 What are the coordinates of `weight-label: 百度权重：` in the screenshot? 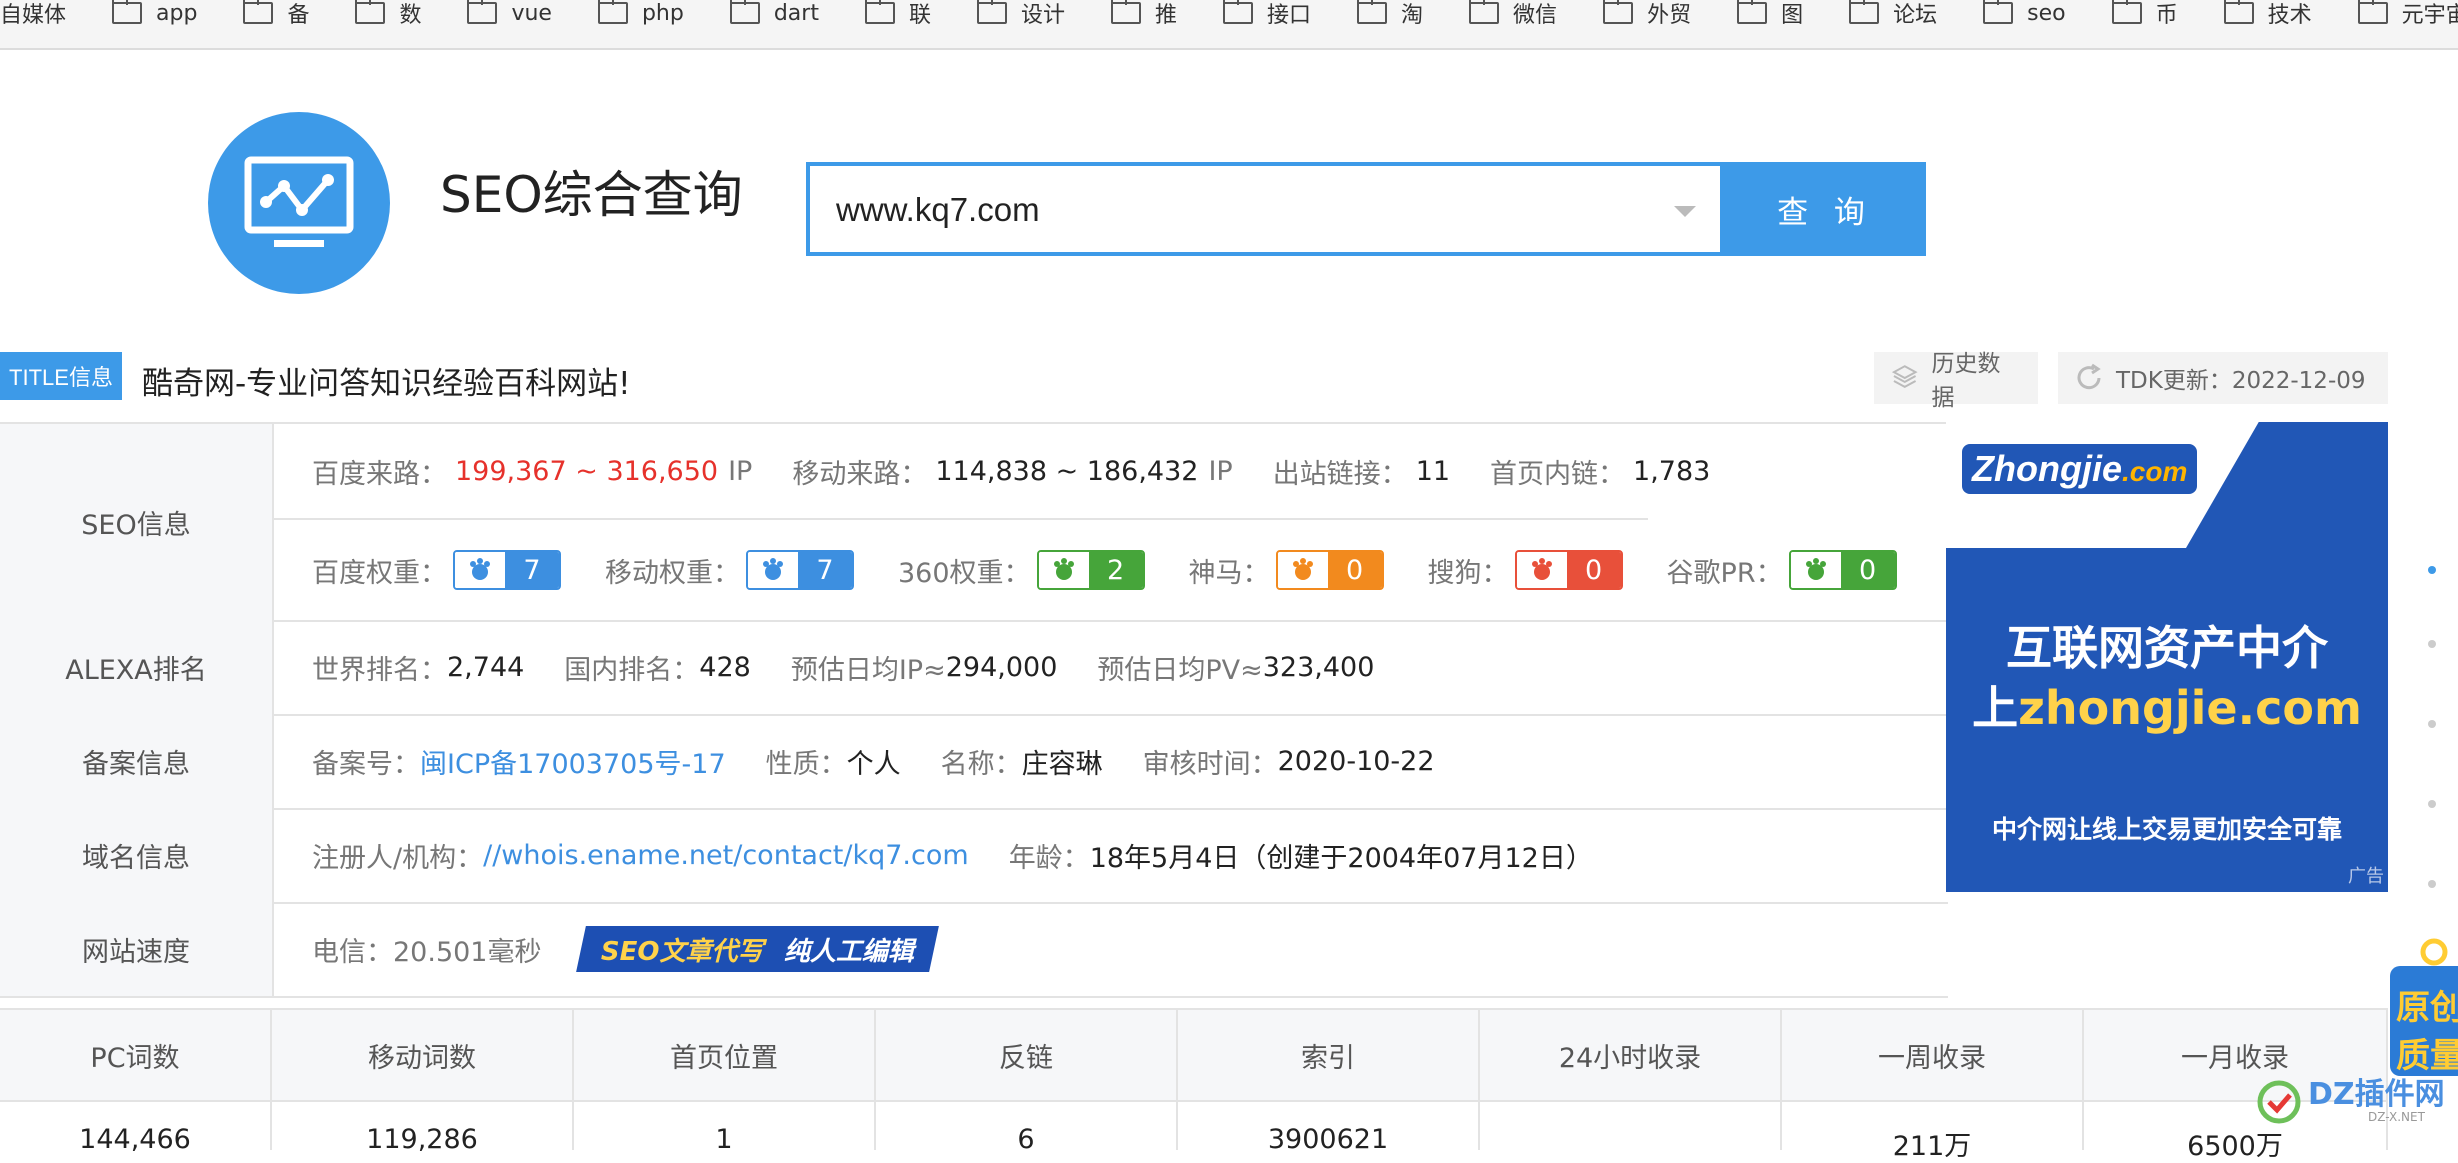 It's located at (379, 573).